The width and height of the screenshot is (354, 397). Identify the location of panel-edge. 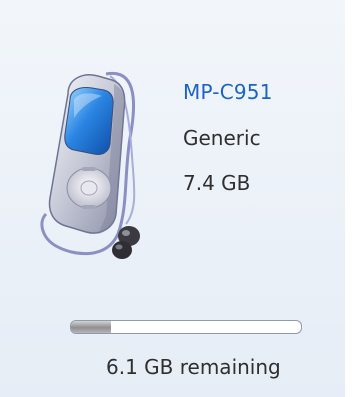
(349, 198).